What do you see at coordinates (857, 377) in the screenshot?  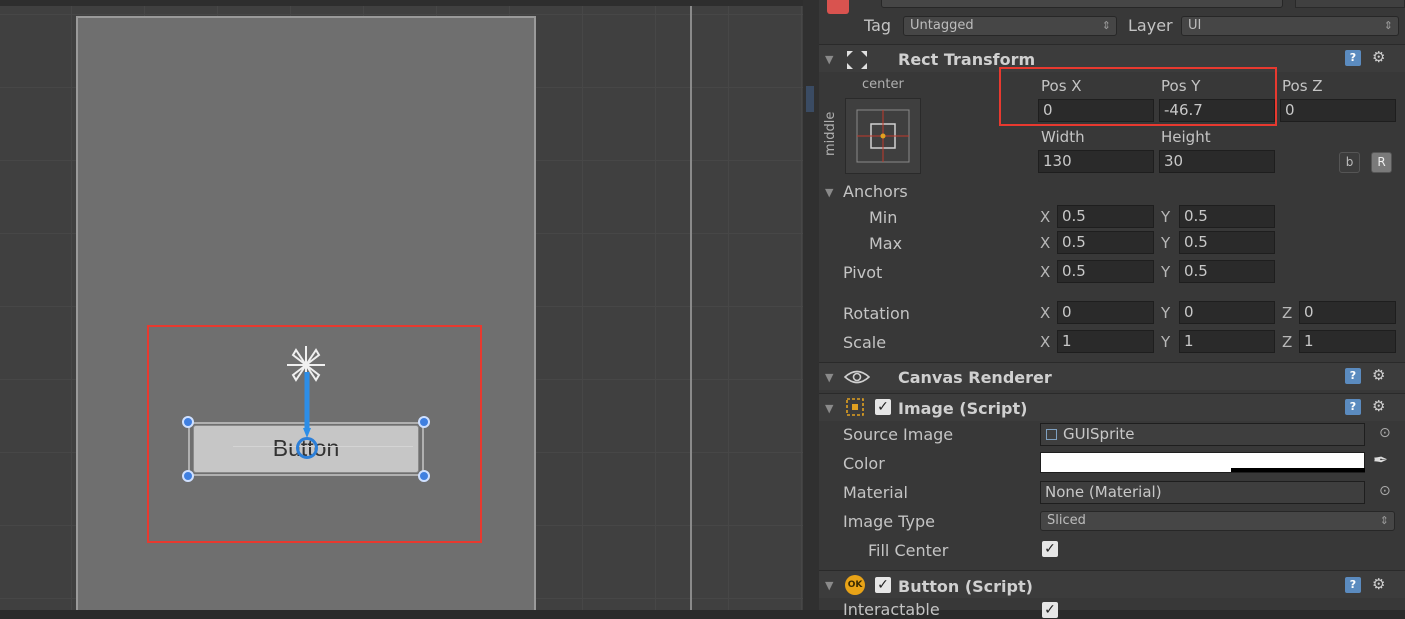 I see `eye-icon` at bounding box center [857, 377].